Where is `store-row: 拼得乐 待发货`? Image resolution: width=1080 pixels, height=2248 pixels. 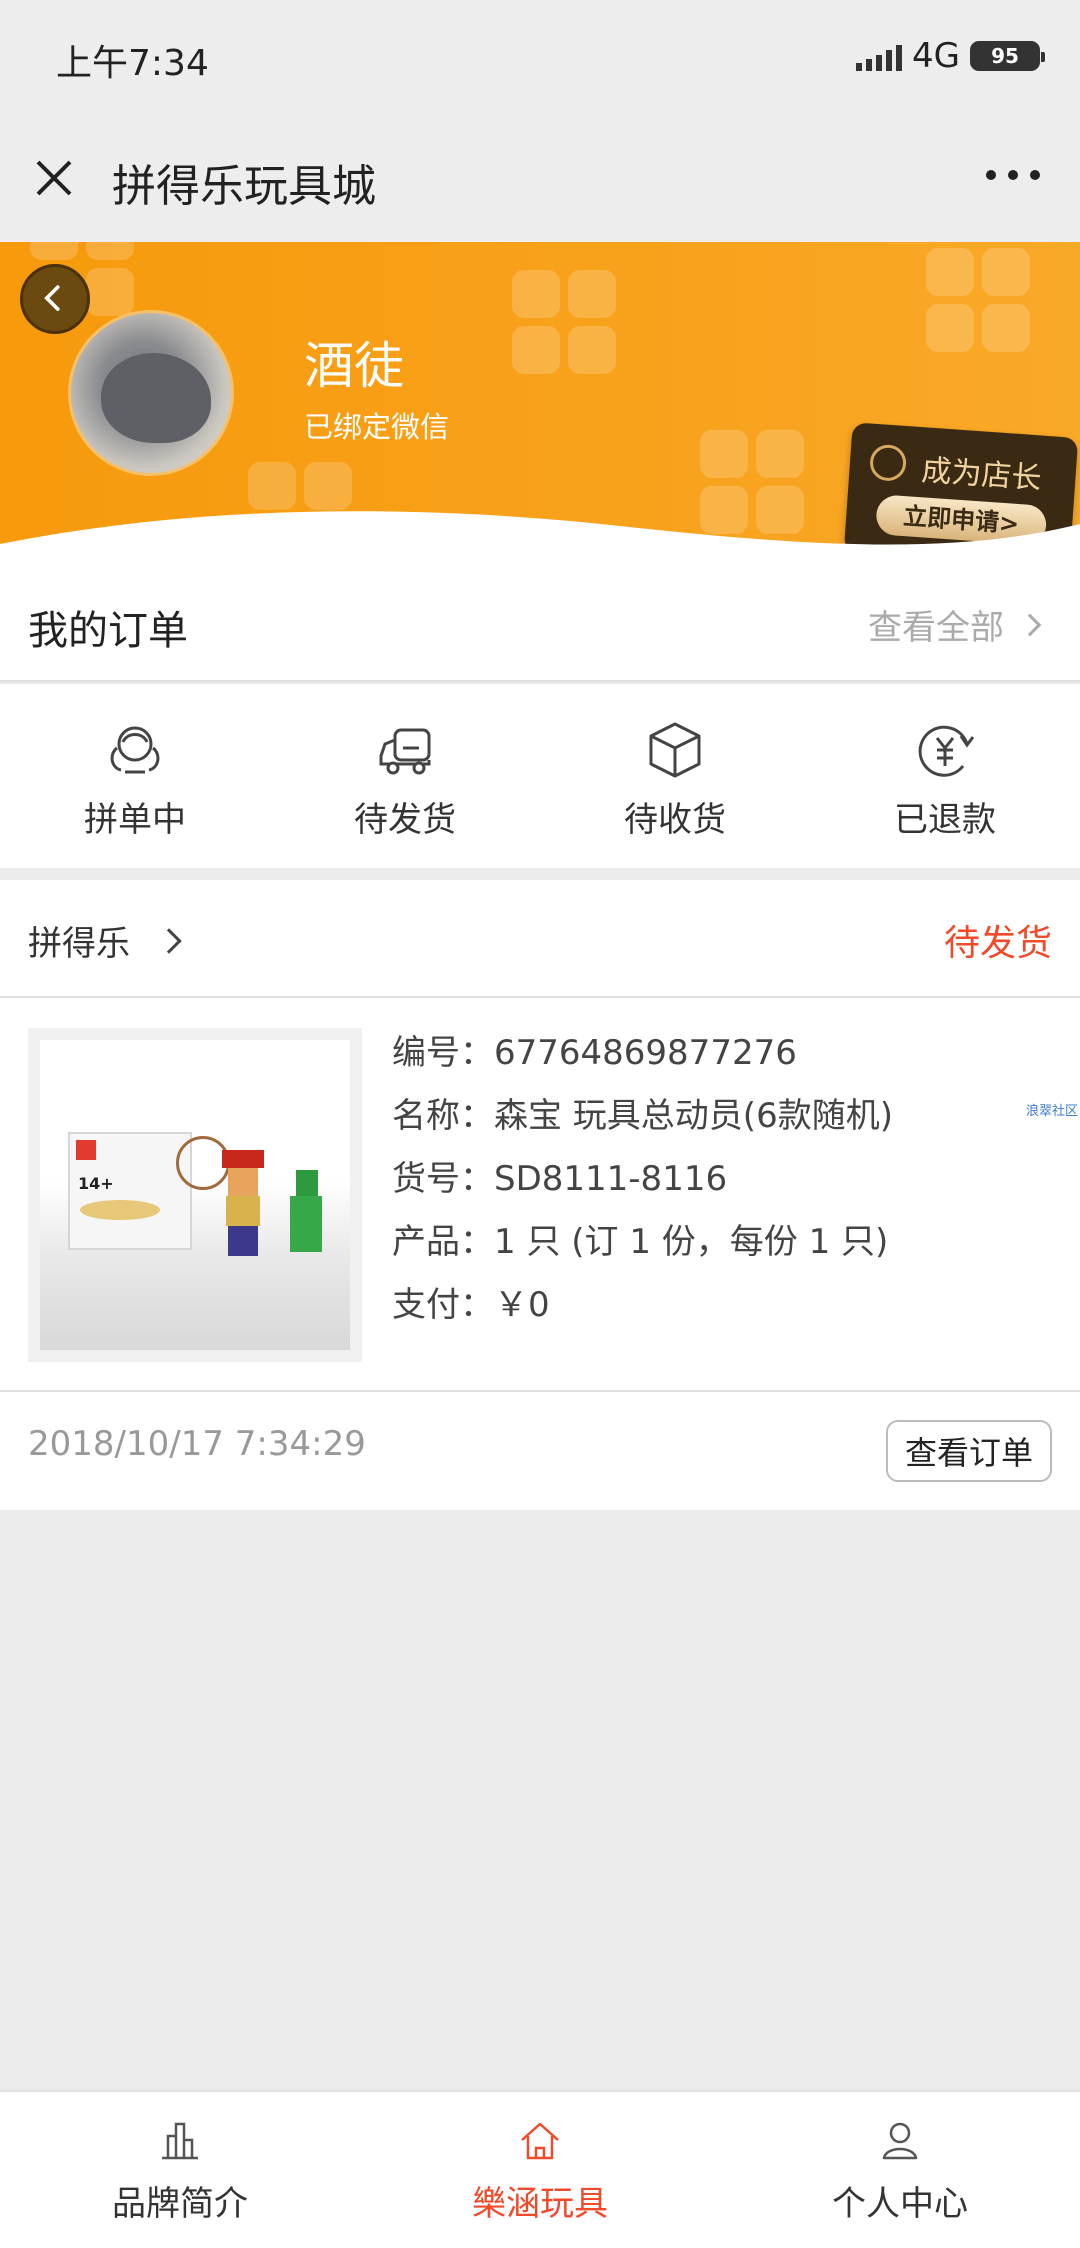
store-row: 拼得乐 待发货 is located at coordinates (540, 939).